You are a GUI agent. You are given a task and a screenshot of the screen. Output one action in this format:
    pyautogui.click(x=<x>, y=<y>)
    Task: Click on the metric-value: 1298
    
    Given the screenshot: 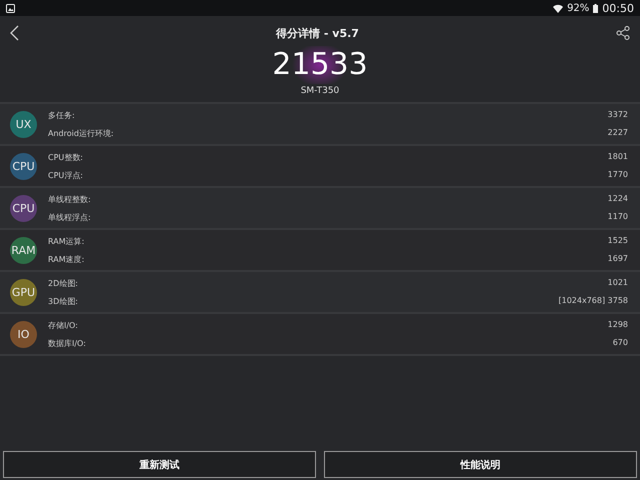 What is the action you would take?
    pyautogui.click(x=618, y=325)
    